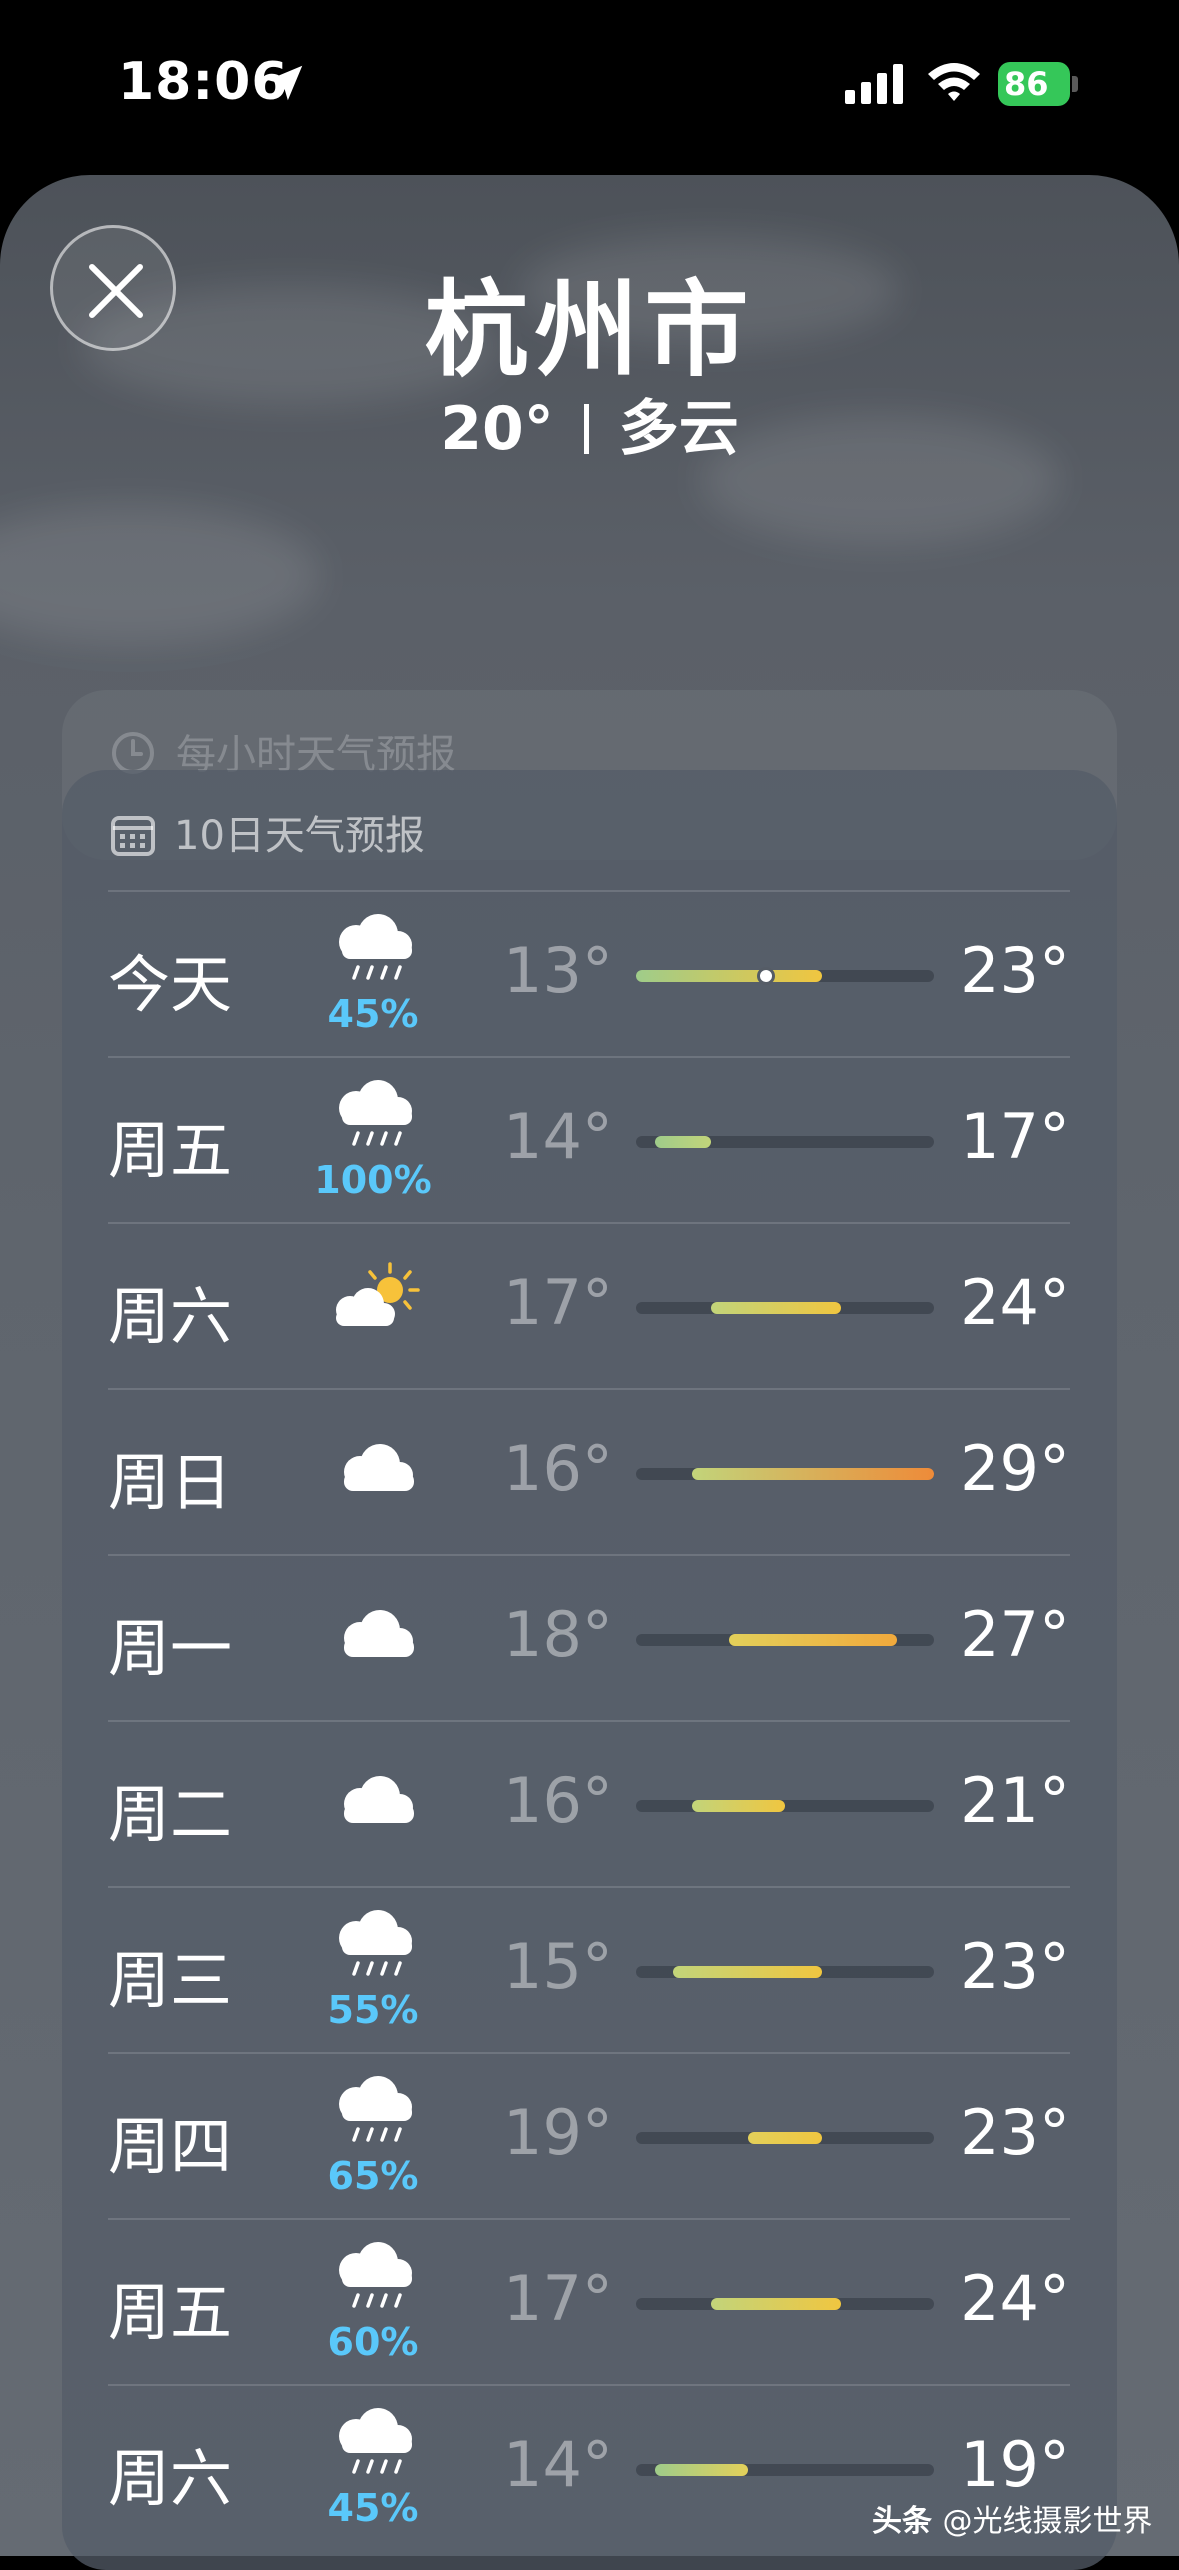 The height and width of the screenshot is (2570, 1179). I want to click on forecast-row: 周五 60% 17° 24°, so click(589, 2301).